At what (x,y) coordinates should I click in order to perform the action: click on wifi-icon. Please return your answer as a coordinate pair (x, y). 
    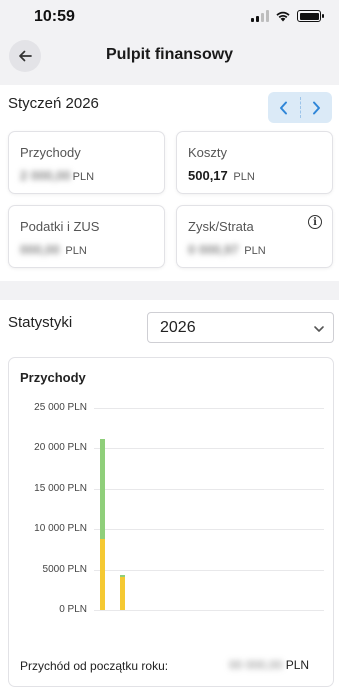
    Looking at the image, I should click on (283, 16).